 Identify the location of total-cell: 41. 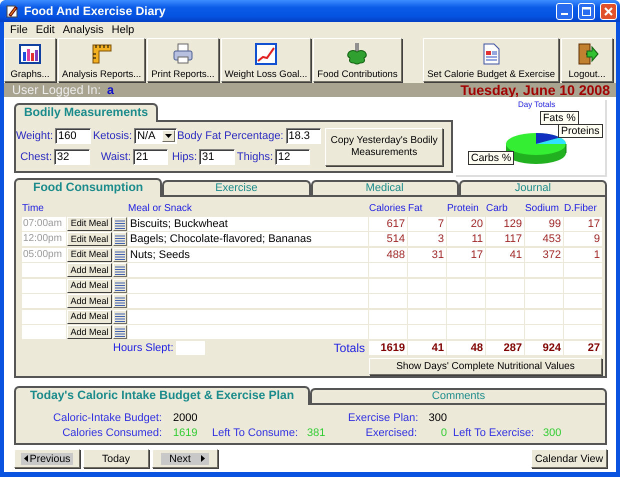
(427, 347).